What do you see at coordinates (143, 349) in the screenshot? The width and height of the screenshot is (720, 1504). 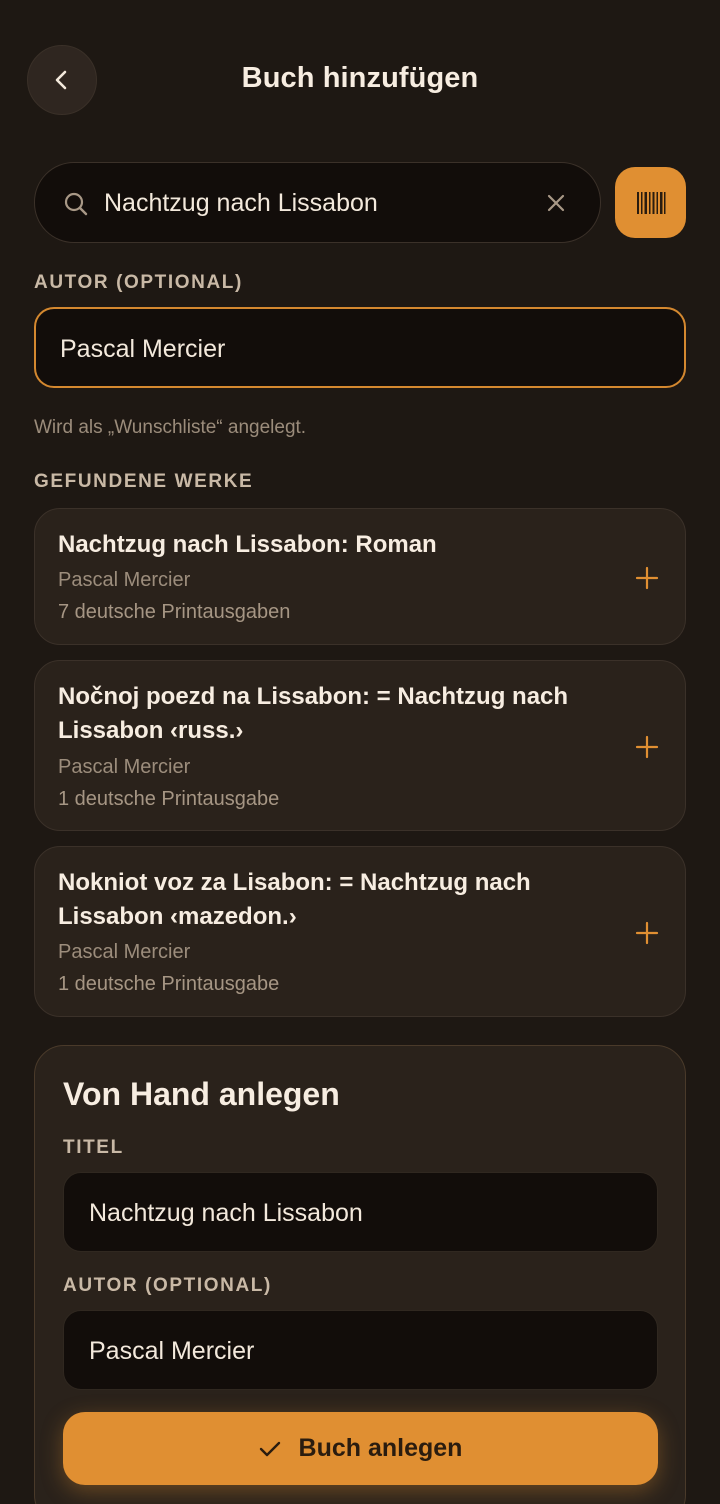 I see `author-value: Pascal Mercier` at bounding box center [143, 349].